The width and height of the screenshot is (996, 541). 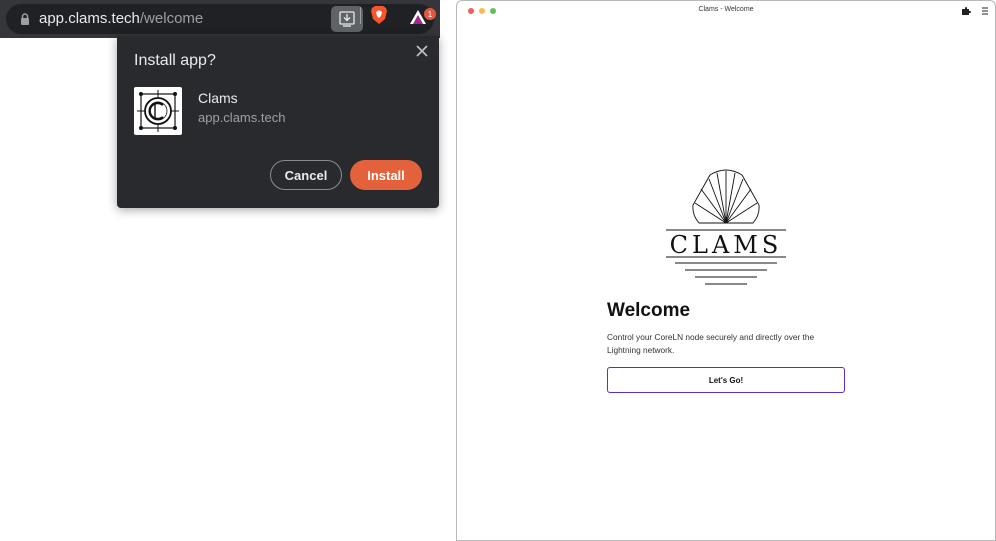 What do you see at coordinates (430, 14) in the screenshot?
I see `rewards-badge: 1` at bounding box center [430, 14].